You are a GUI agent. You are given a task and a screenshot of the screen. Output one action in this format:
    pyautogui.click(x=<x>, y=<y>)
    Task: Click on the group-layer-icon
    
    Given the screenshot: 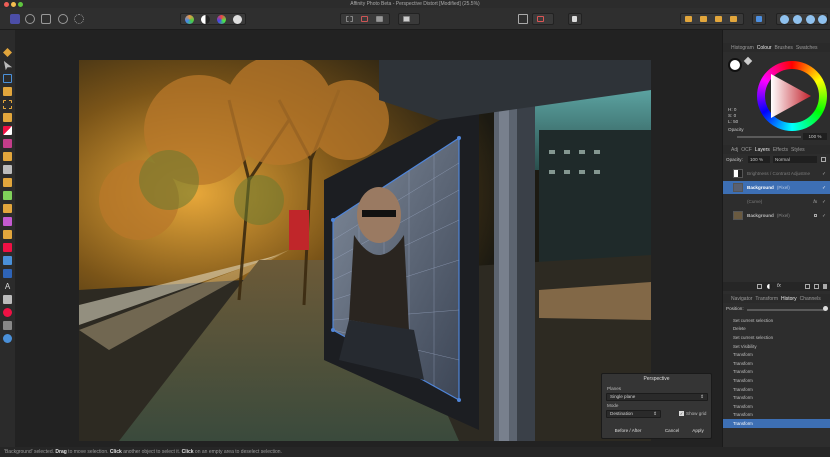 What is the action you would take?
    pyautogui.click(x=807, y=286)
    